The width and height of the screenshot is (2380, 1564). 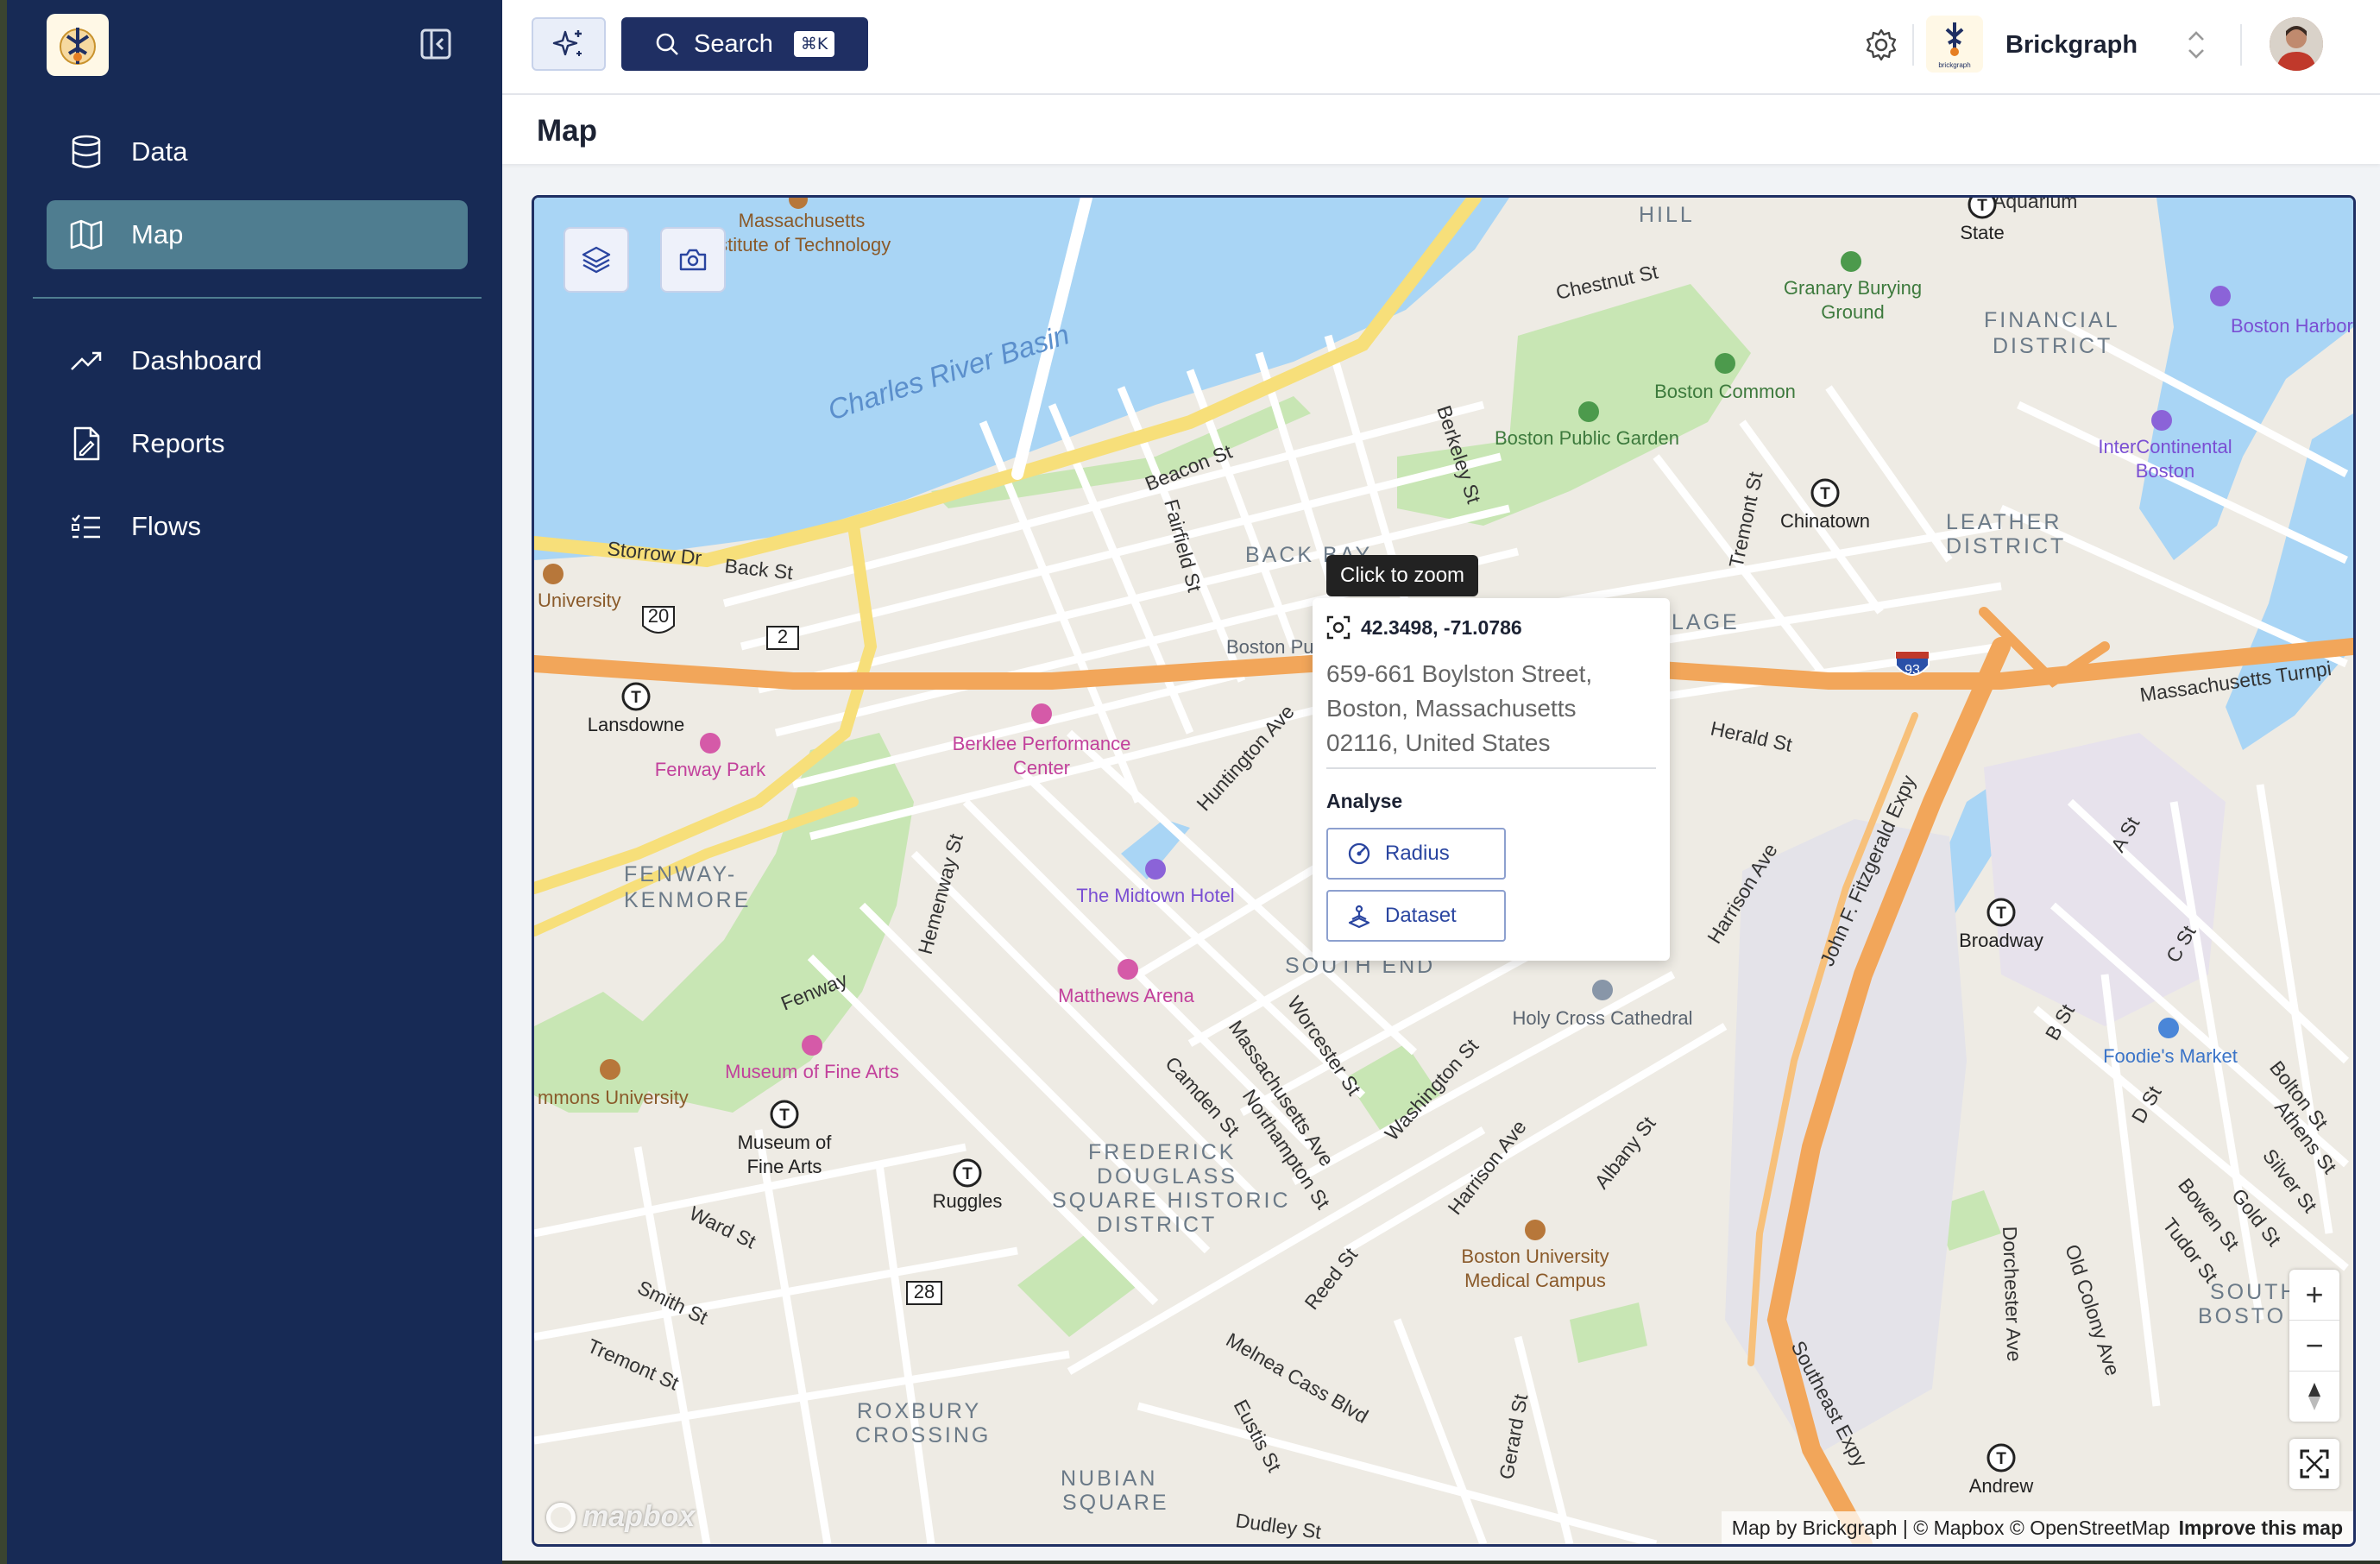 What do you see at coordinates (580, 600) in the screenshot?
I see `svg-text: University` at bounding box center [580, 600].